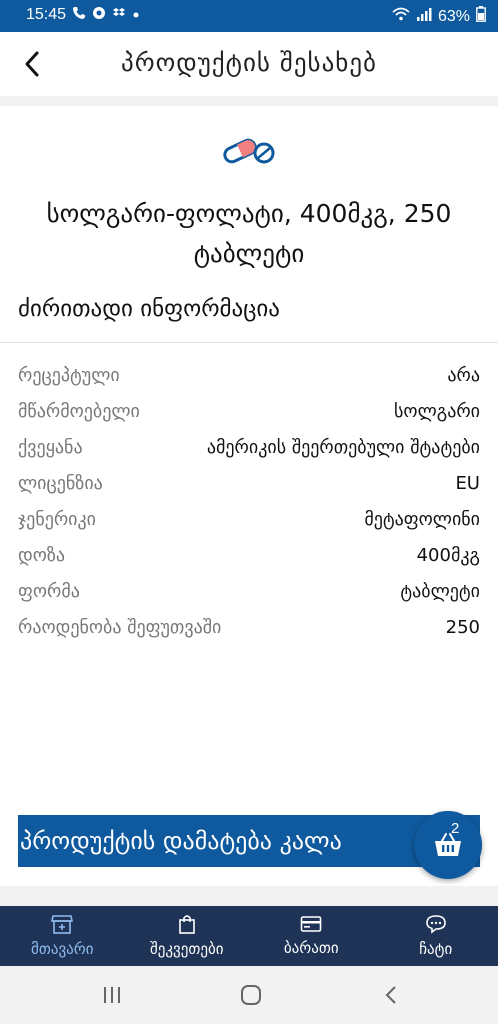 This screenshot has height=1024, width=498. Describe the element at coordinates (453, 16) in the screenshot. I see `battery-percent: 63%` at that location.